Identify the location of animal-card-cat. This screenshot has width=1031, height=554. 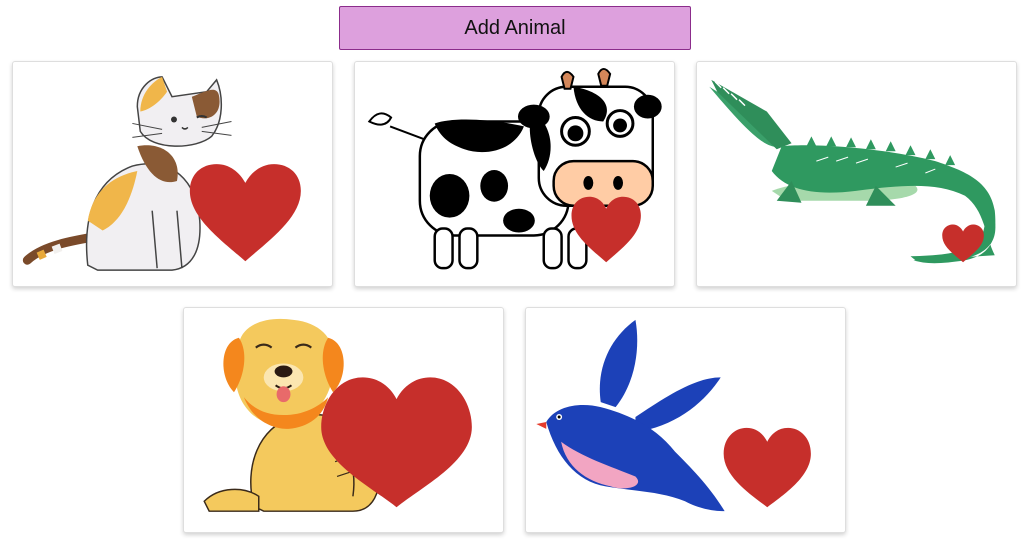
(172, 174).